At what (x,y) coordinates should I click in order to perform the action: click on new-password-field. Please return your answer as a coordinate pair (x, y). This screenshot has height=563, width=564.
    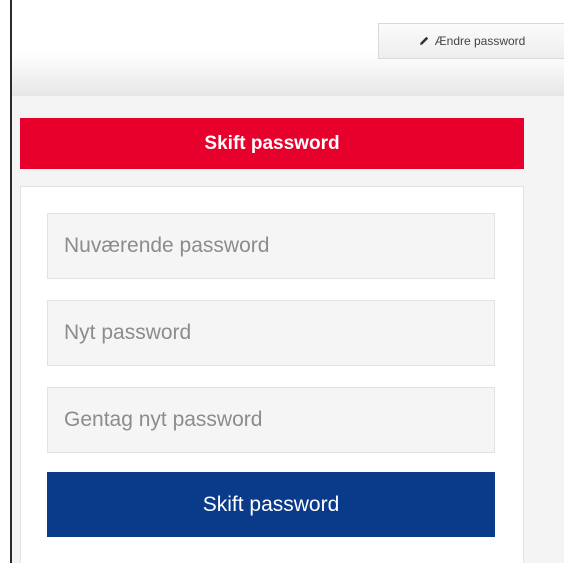
    Looking at the image, I should click on (271, 333).